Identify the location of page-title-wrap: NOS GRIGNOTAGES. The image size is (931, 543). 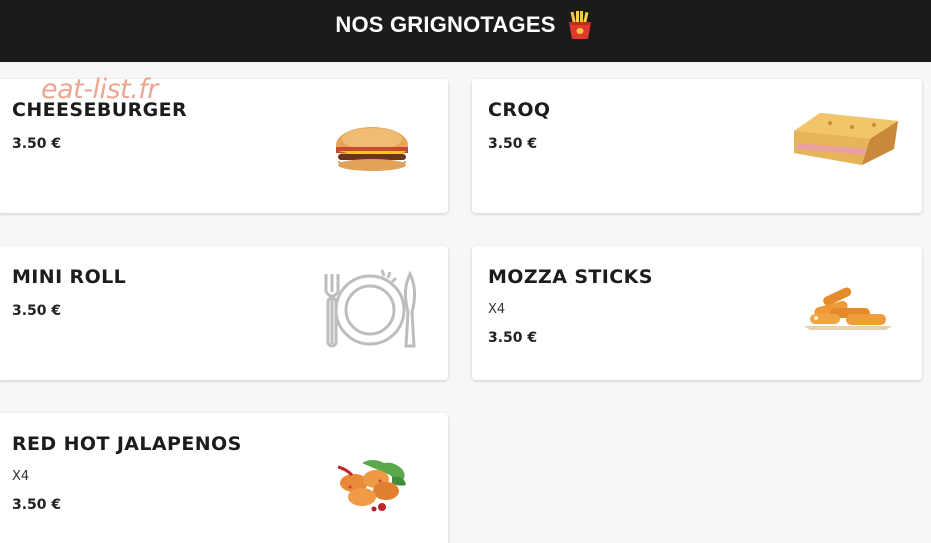
(465, 25).